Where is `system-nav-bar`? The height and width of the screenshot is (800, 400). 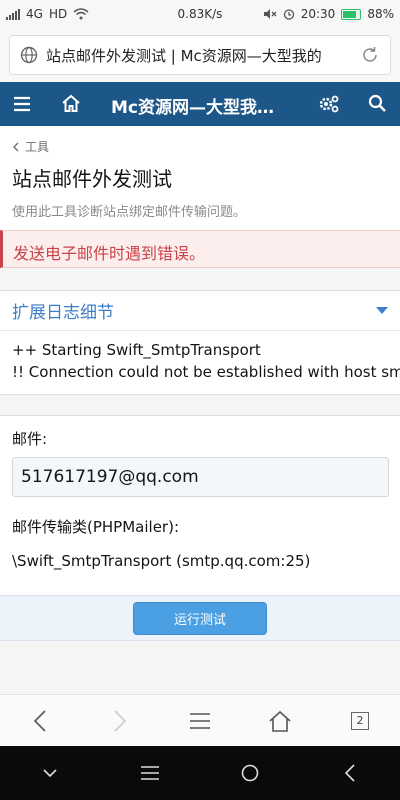 system-nav-bar is located at coordinates (200, 773).